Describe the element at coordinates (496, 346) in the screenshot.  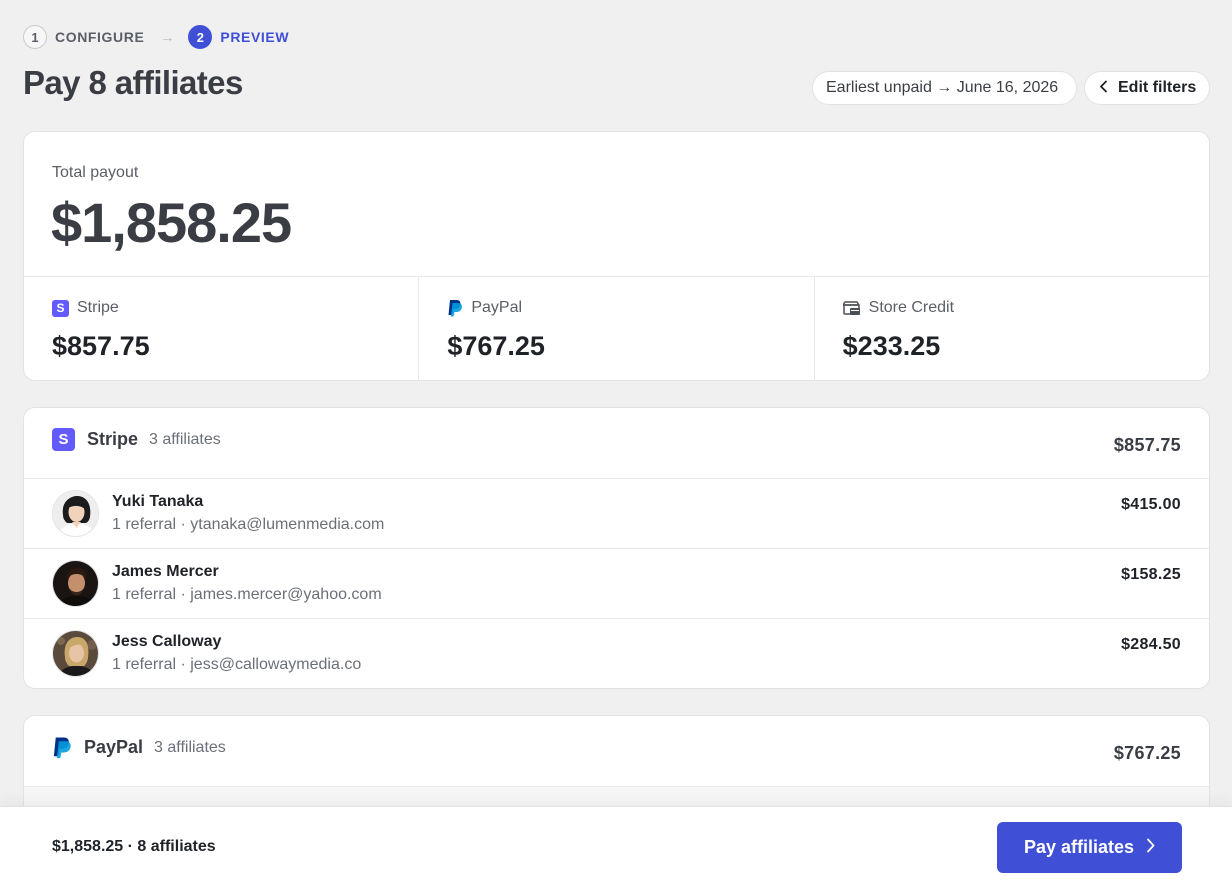
I see `method-amount: $767.25` at that location.